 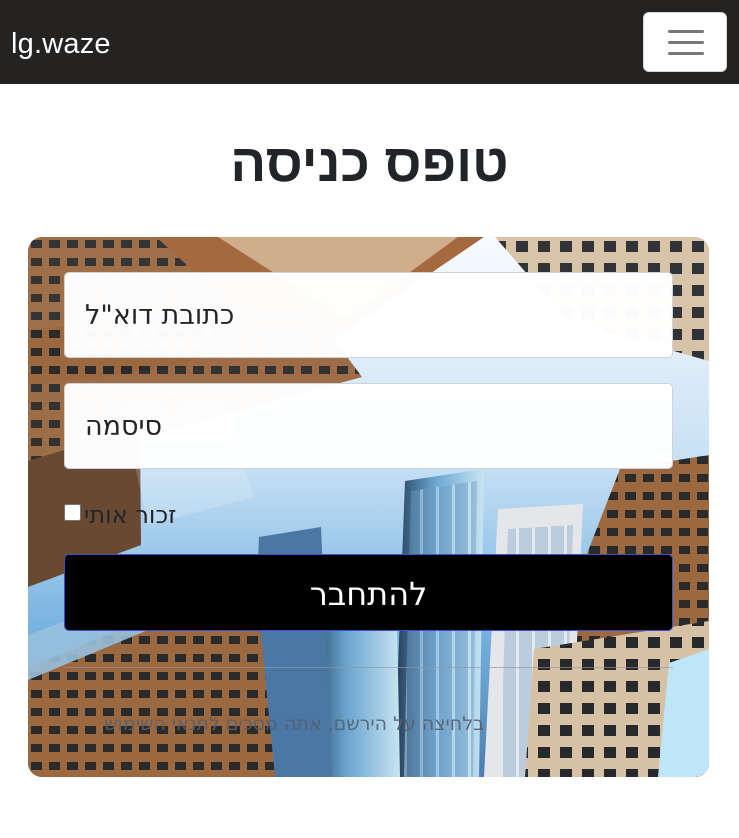 I want to click on hamburger-line-middle, so click(x=686, y=42).